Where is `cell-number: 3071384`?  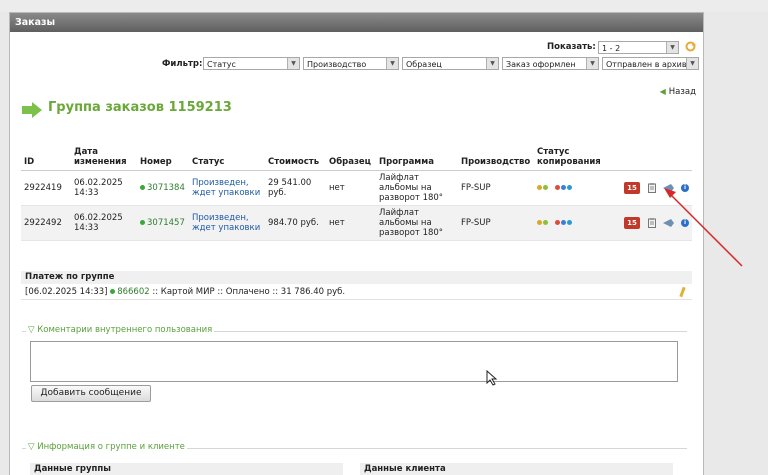 cell-number: 3071384 is located at coordinates (163, 188).